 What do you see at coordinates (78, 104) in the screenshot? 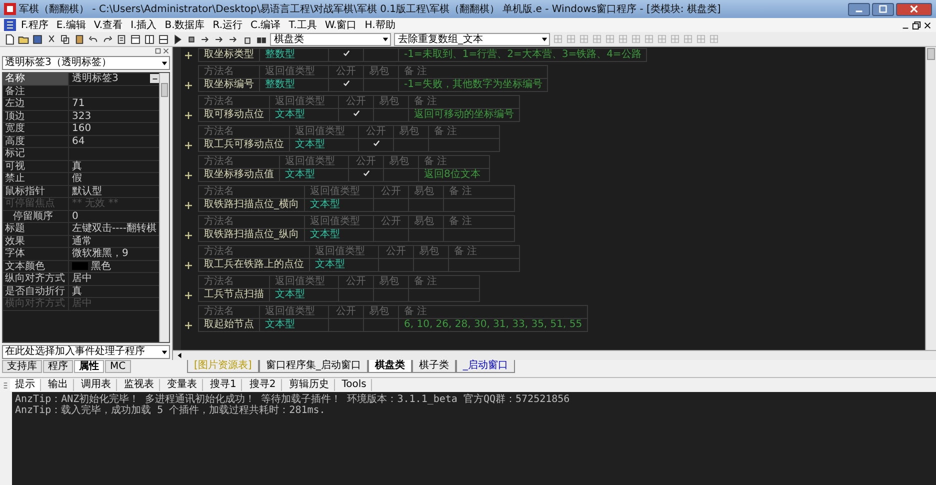
I see `property-value: 71` at bounding box center [78, 104].